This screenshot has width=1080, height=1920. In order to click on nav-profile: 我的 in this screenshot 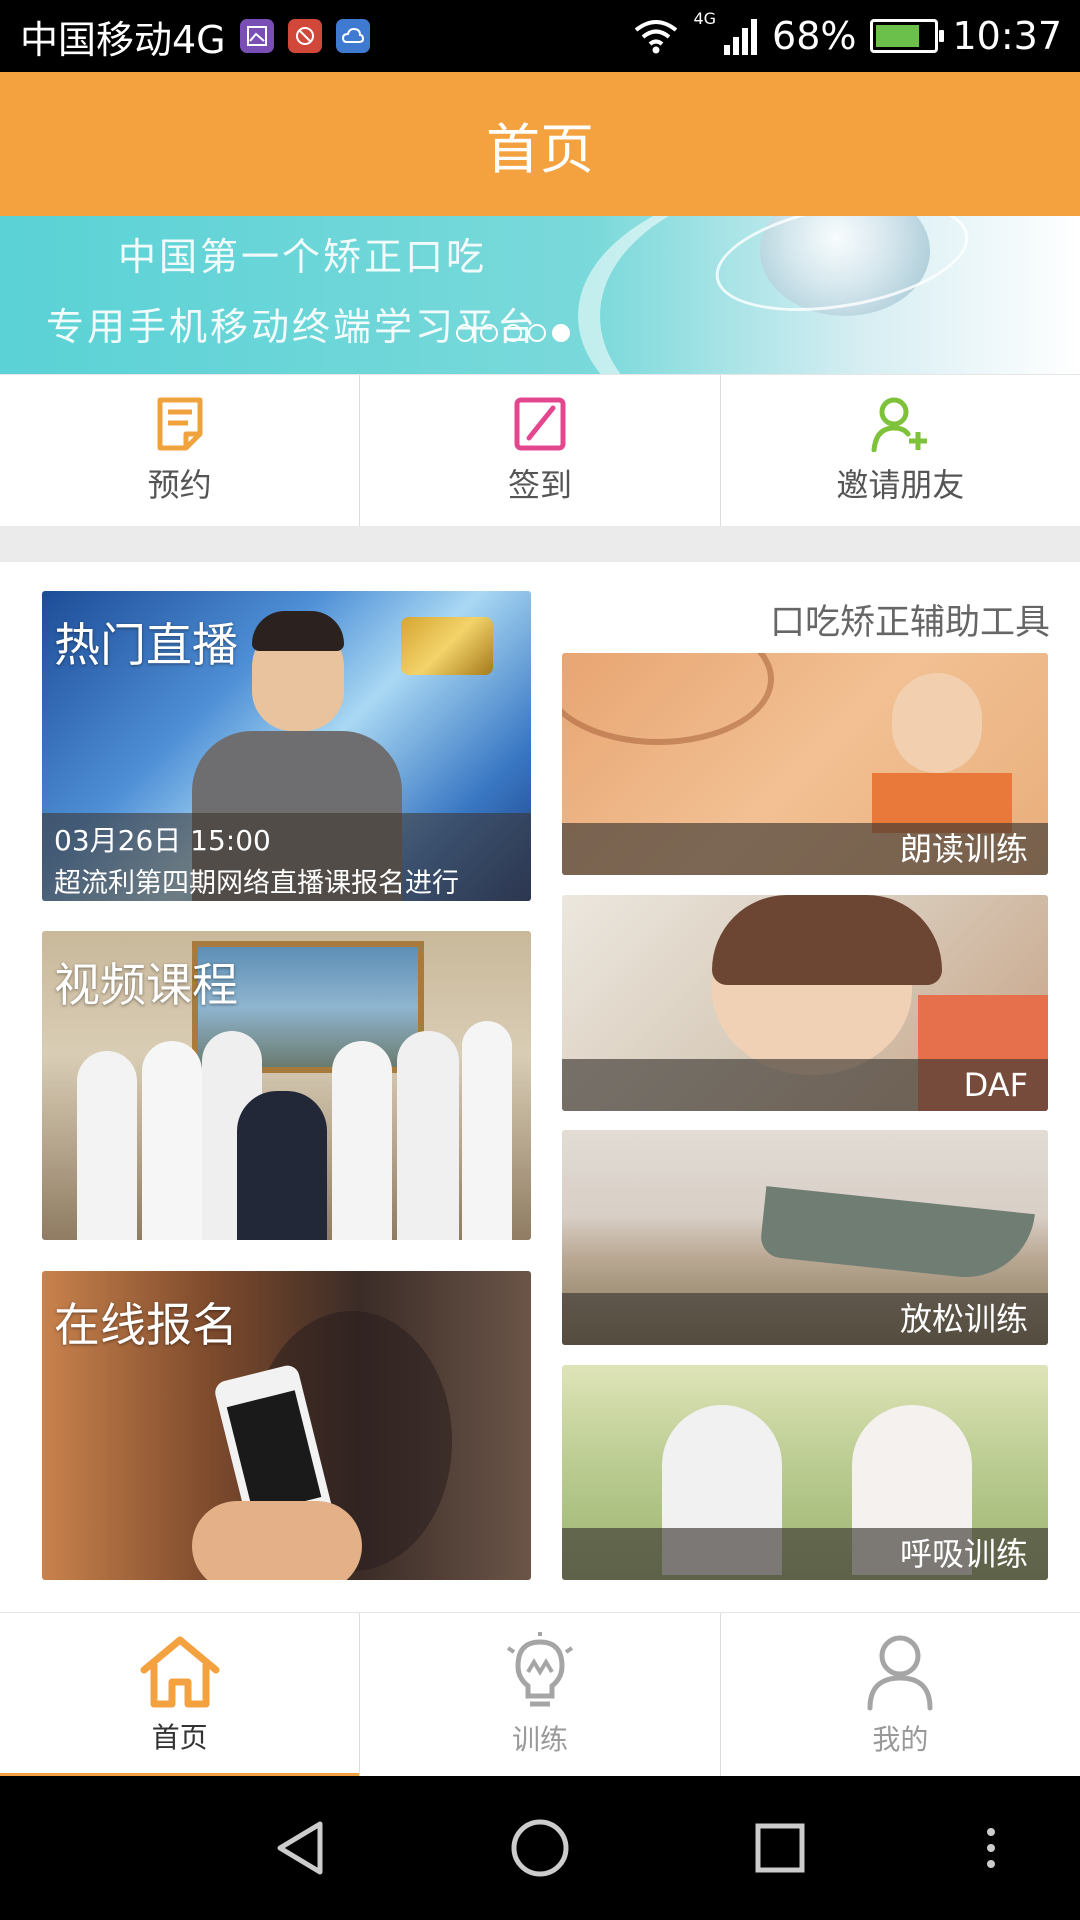, I will do `click(900, 1695)`.